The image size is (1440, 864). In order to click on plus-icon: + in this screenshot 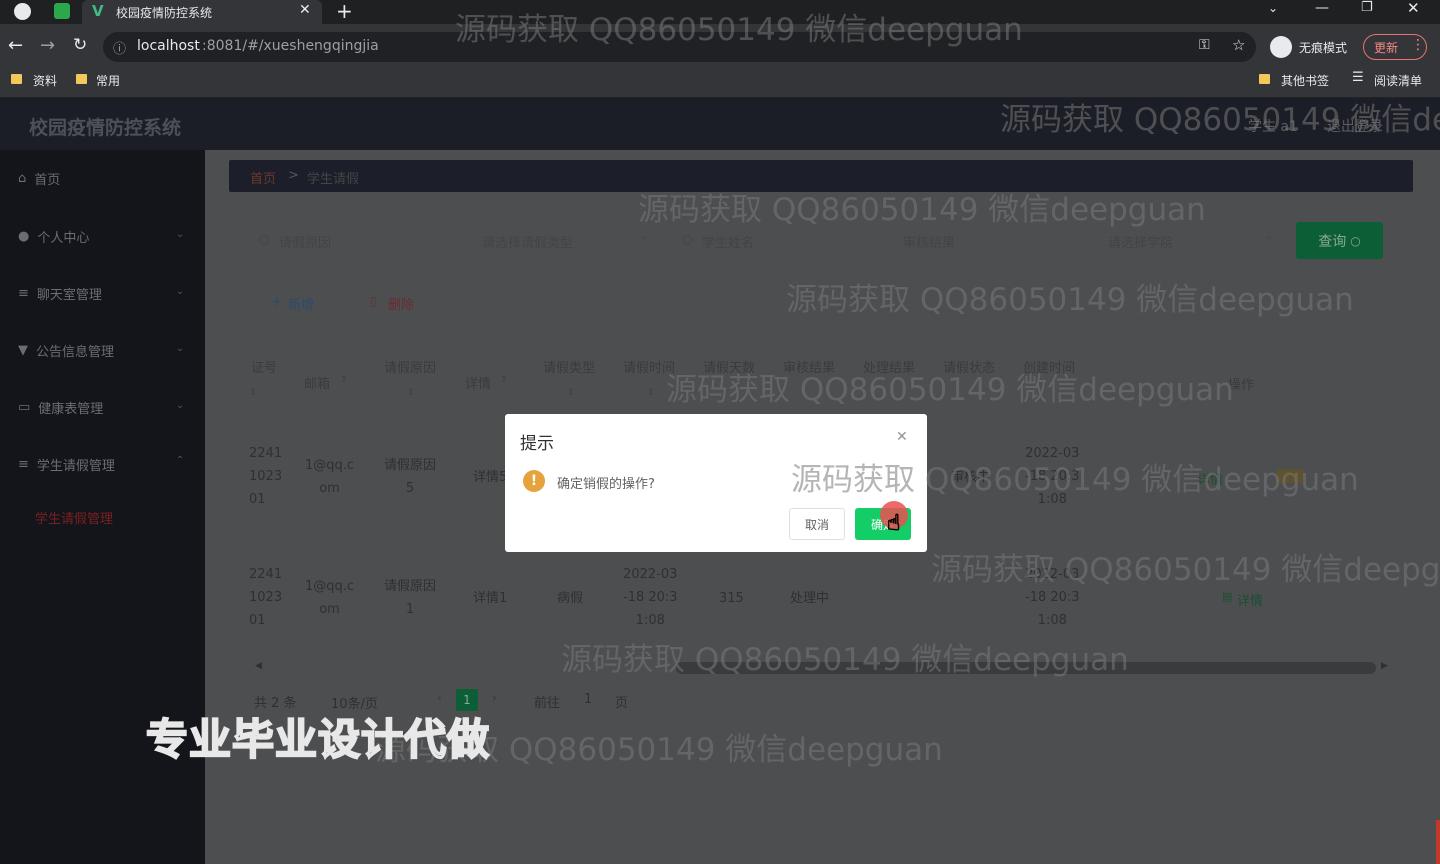, I will do `click(277, 302)`.